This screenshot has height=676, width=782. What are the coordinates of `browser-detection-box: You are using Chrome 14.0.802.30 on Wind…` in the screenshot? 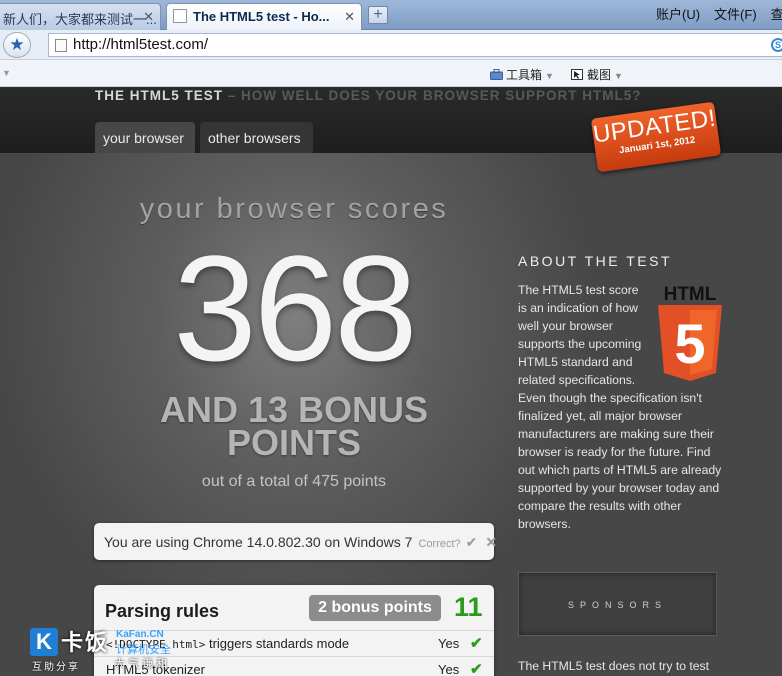 It's located at (295, 541).